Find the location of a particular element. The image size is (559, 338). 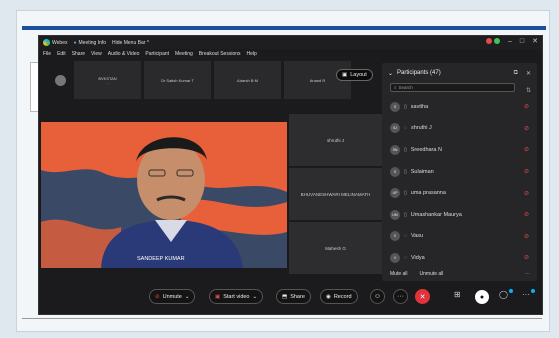

menu-participant: Participant is located at coordinates (157, 54).